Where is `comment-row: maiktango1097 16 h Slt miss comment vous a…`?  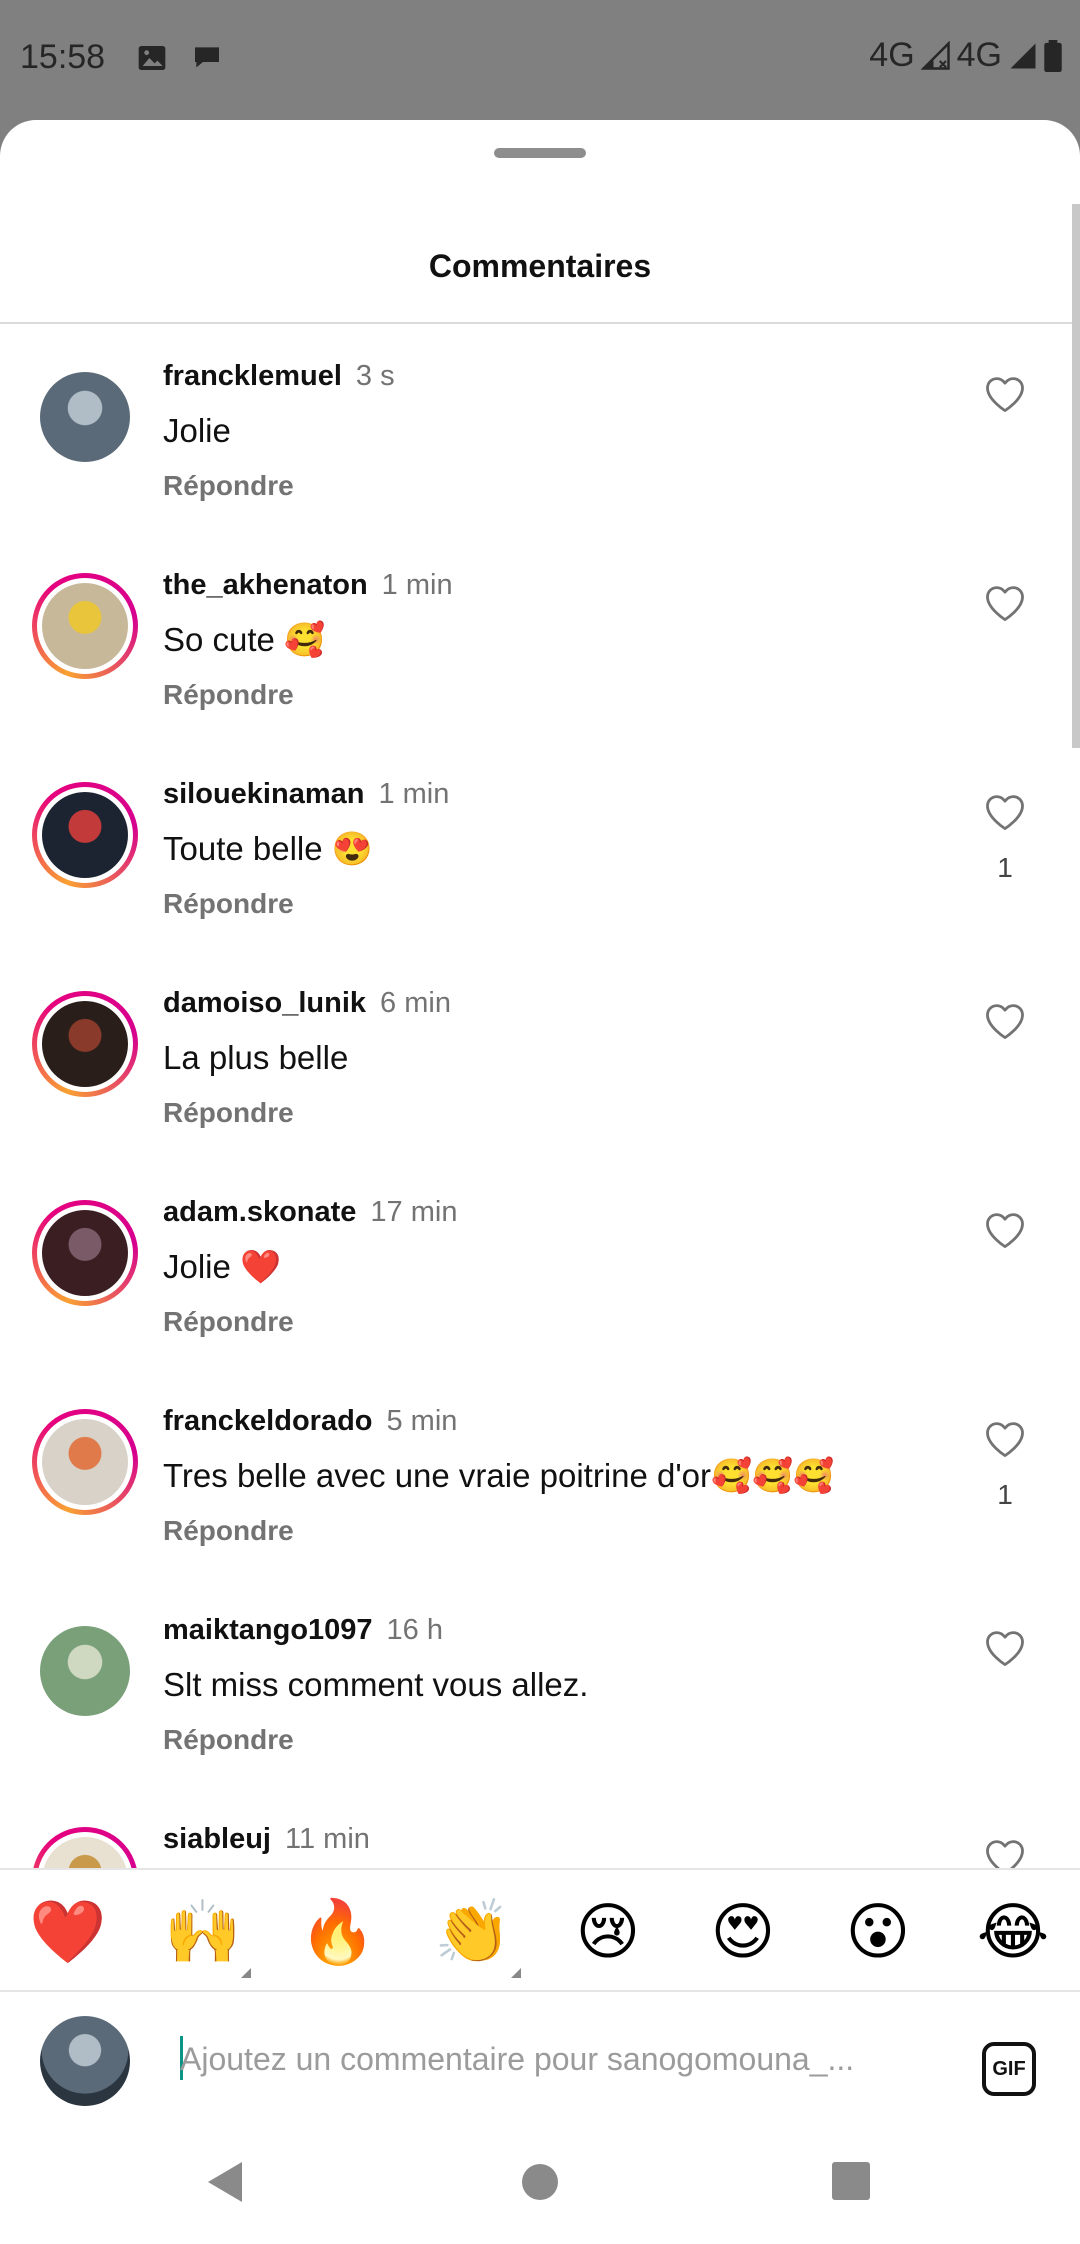 comment-row: maiktango1097 16 h Slt miss comment vous a… is located at coordinates (540, 1682).